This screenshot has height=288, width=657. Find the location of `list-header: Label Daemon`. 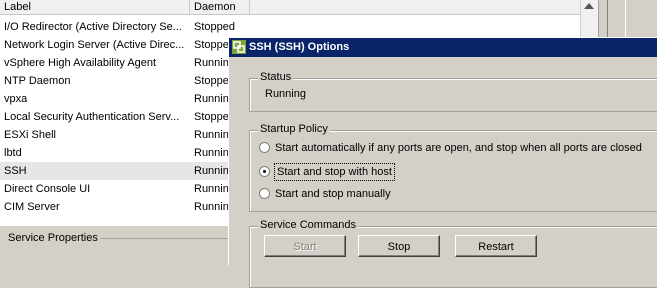

list-header: Label Daemon is located at coordinates (290, 7).